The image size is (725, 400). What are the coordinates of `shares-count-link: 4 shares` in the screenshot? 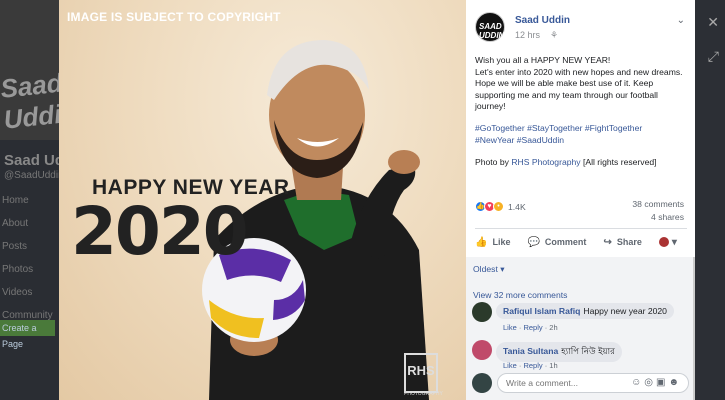 It's located at (667, 217).